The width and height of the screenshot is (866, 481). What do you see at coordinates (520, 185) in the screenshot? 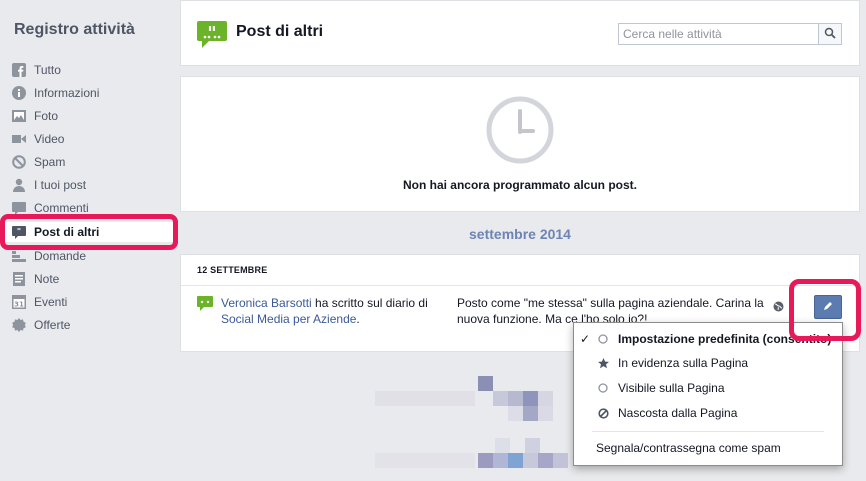
I see `empty-schedule-message: Non hai ancora programmato alcun post.` at bounding box center [520, 185].